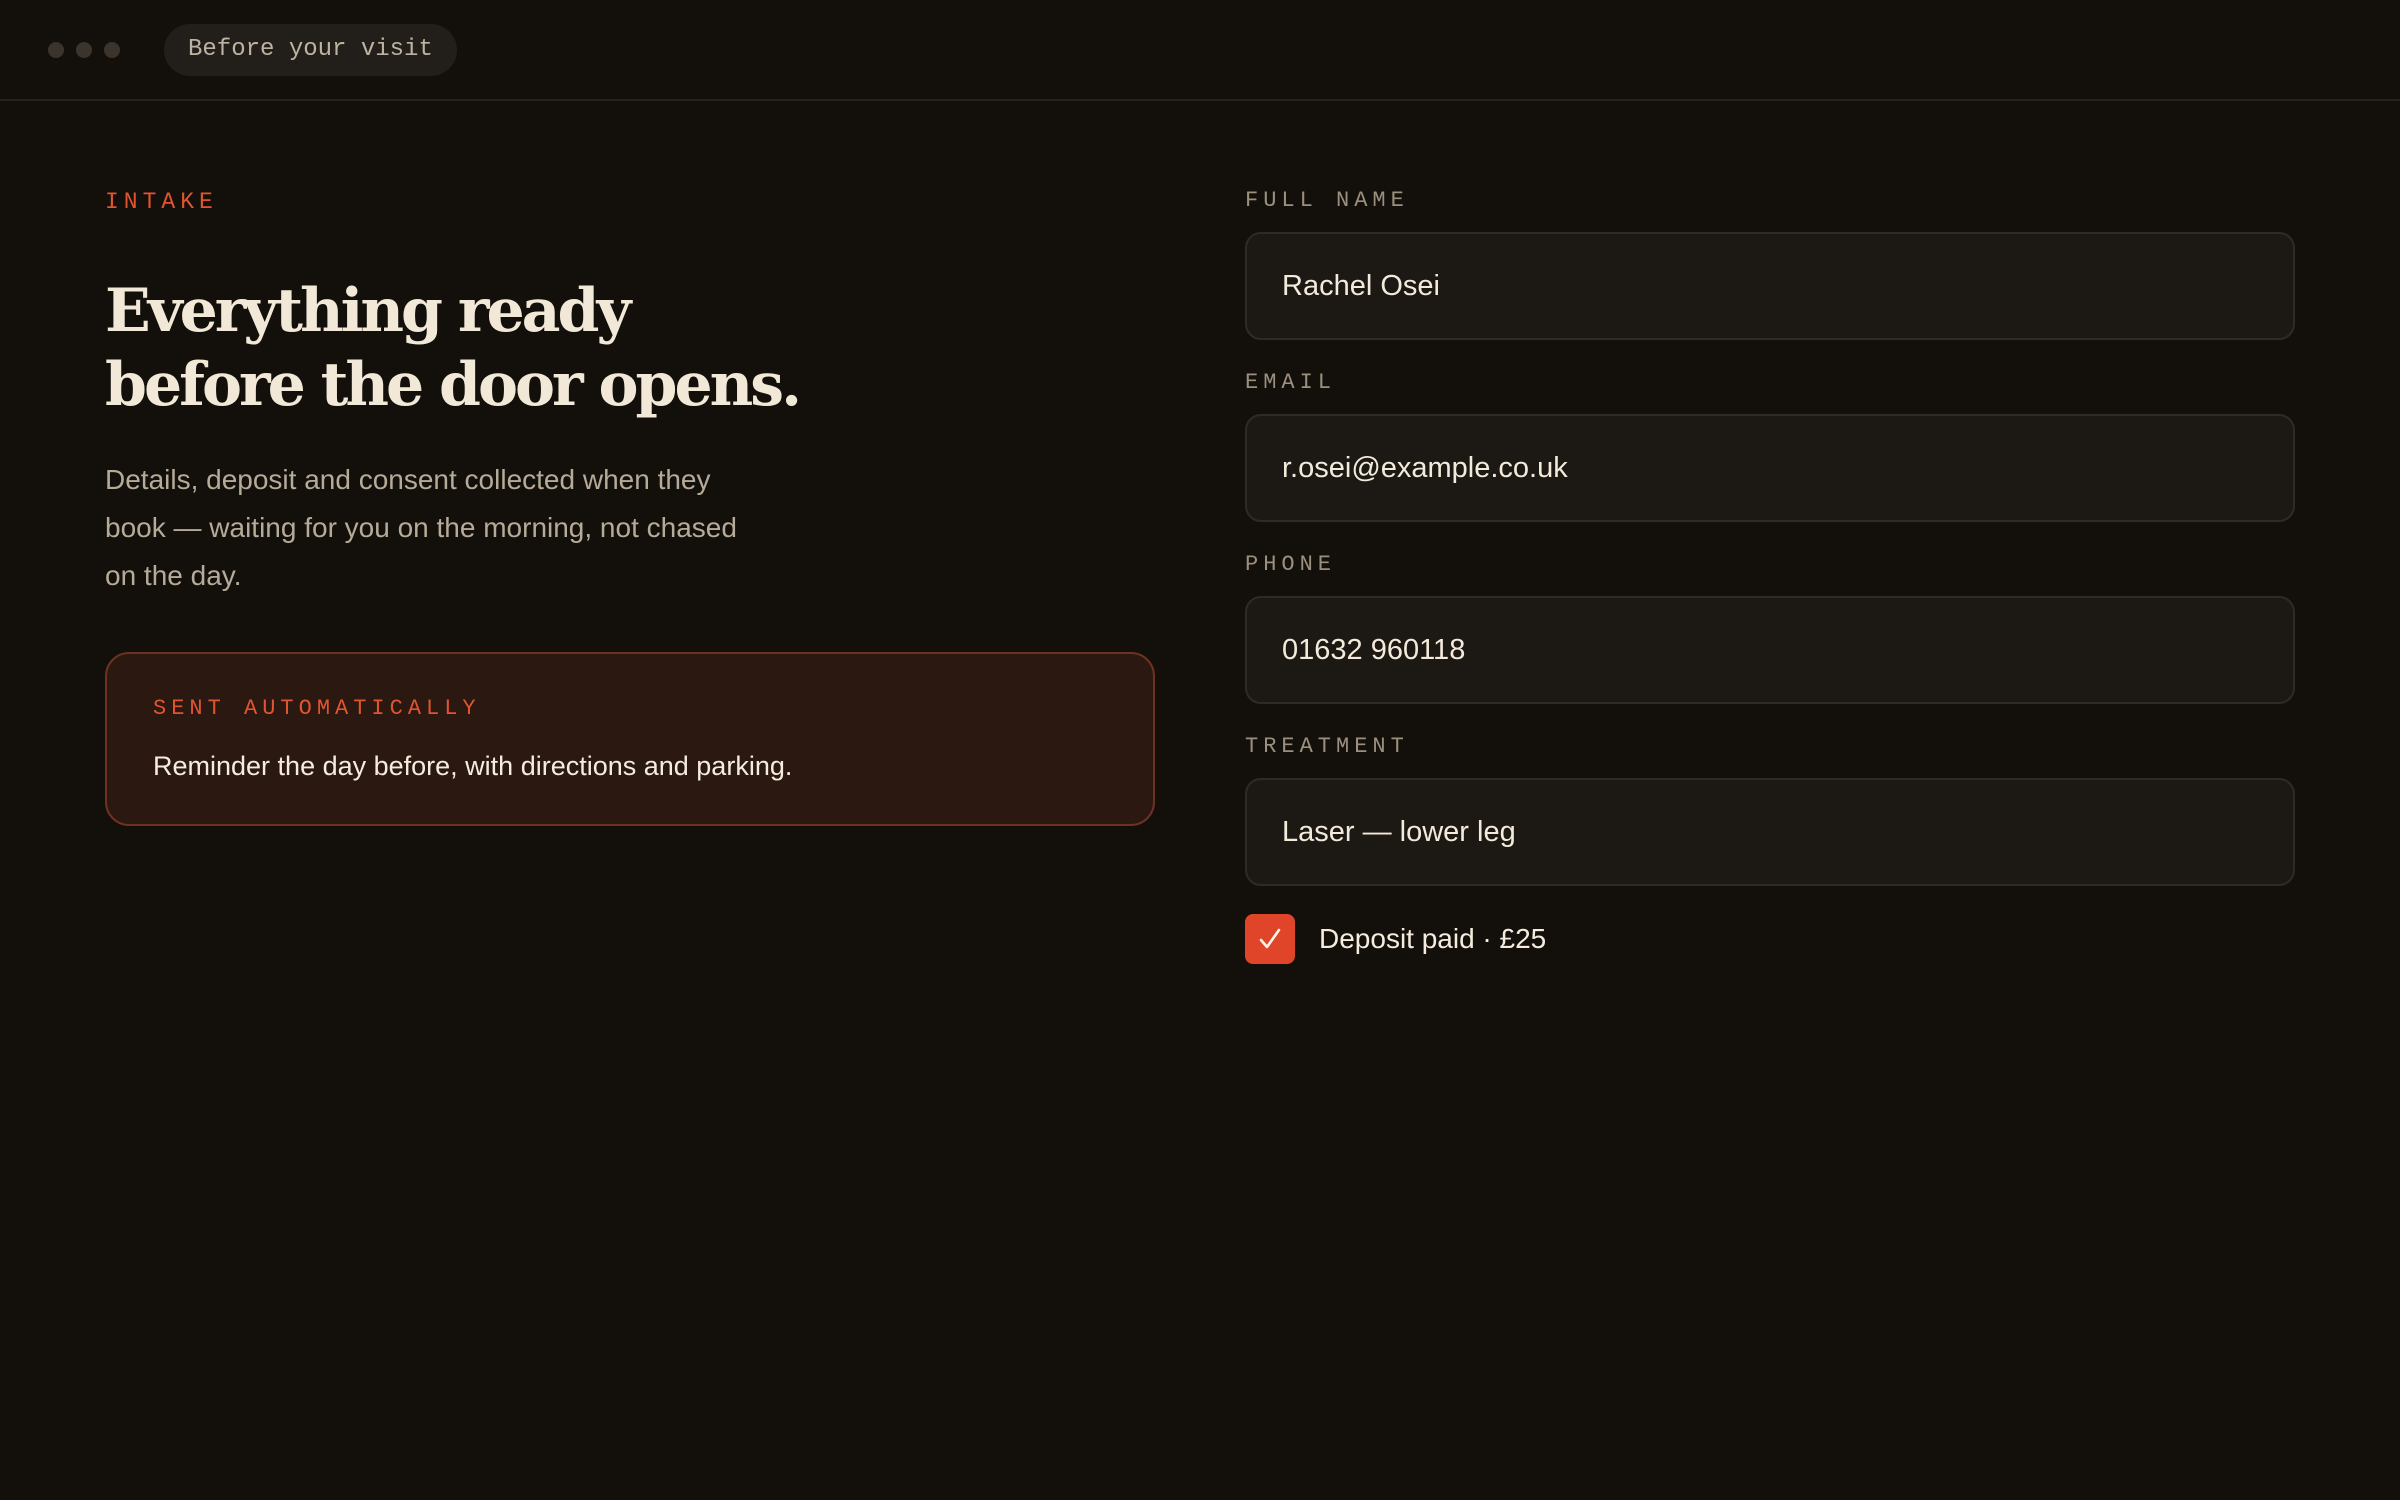 This screenshot has height=1500, width=2400. I want to click on headline-line-2: before the door opens., so click(453, 385).